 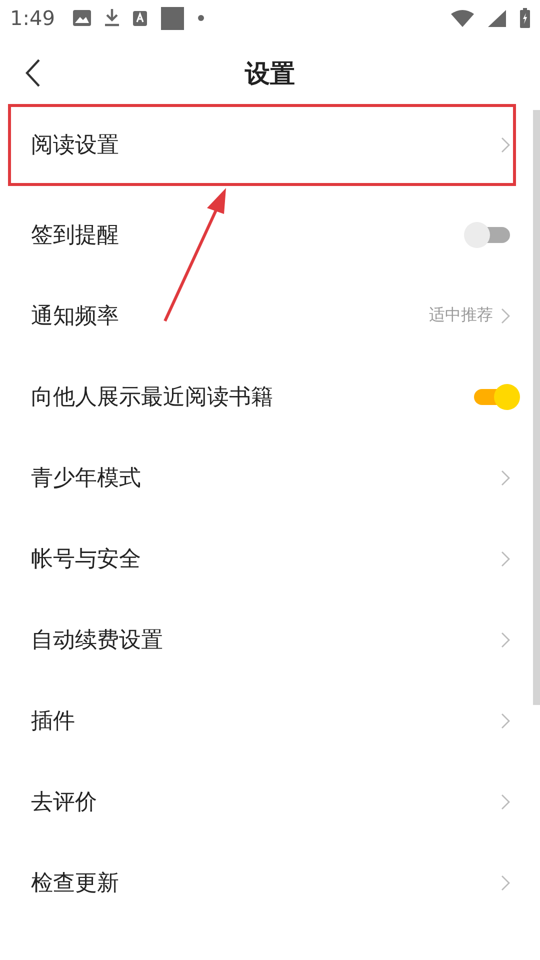 What do you see at coordinates (270, 74) in the screenshot?
I see `page-title: 设置` at bounding box center [270, 74].